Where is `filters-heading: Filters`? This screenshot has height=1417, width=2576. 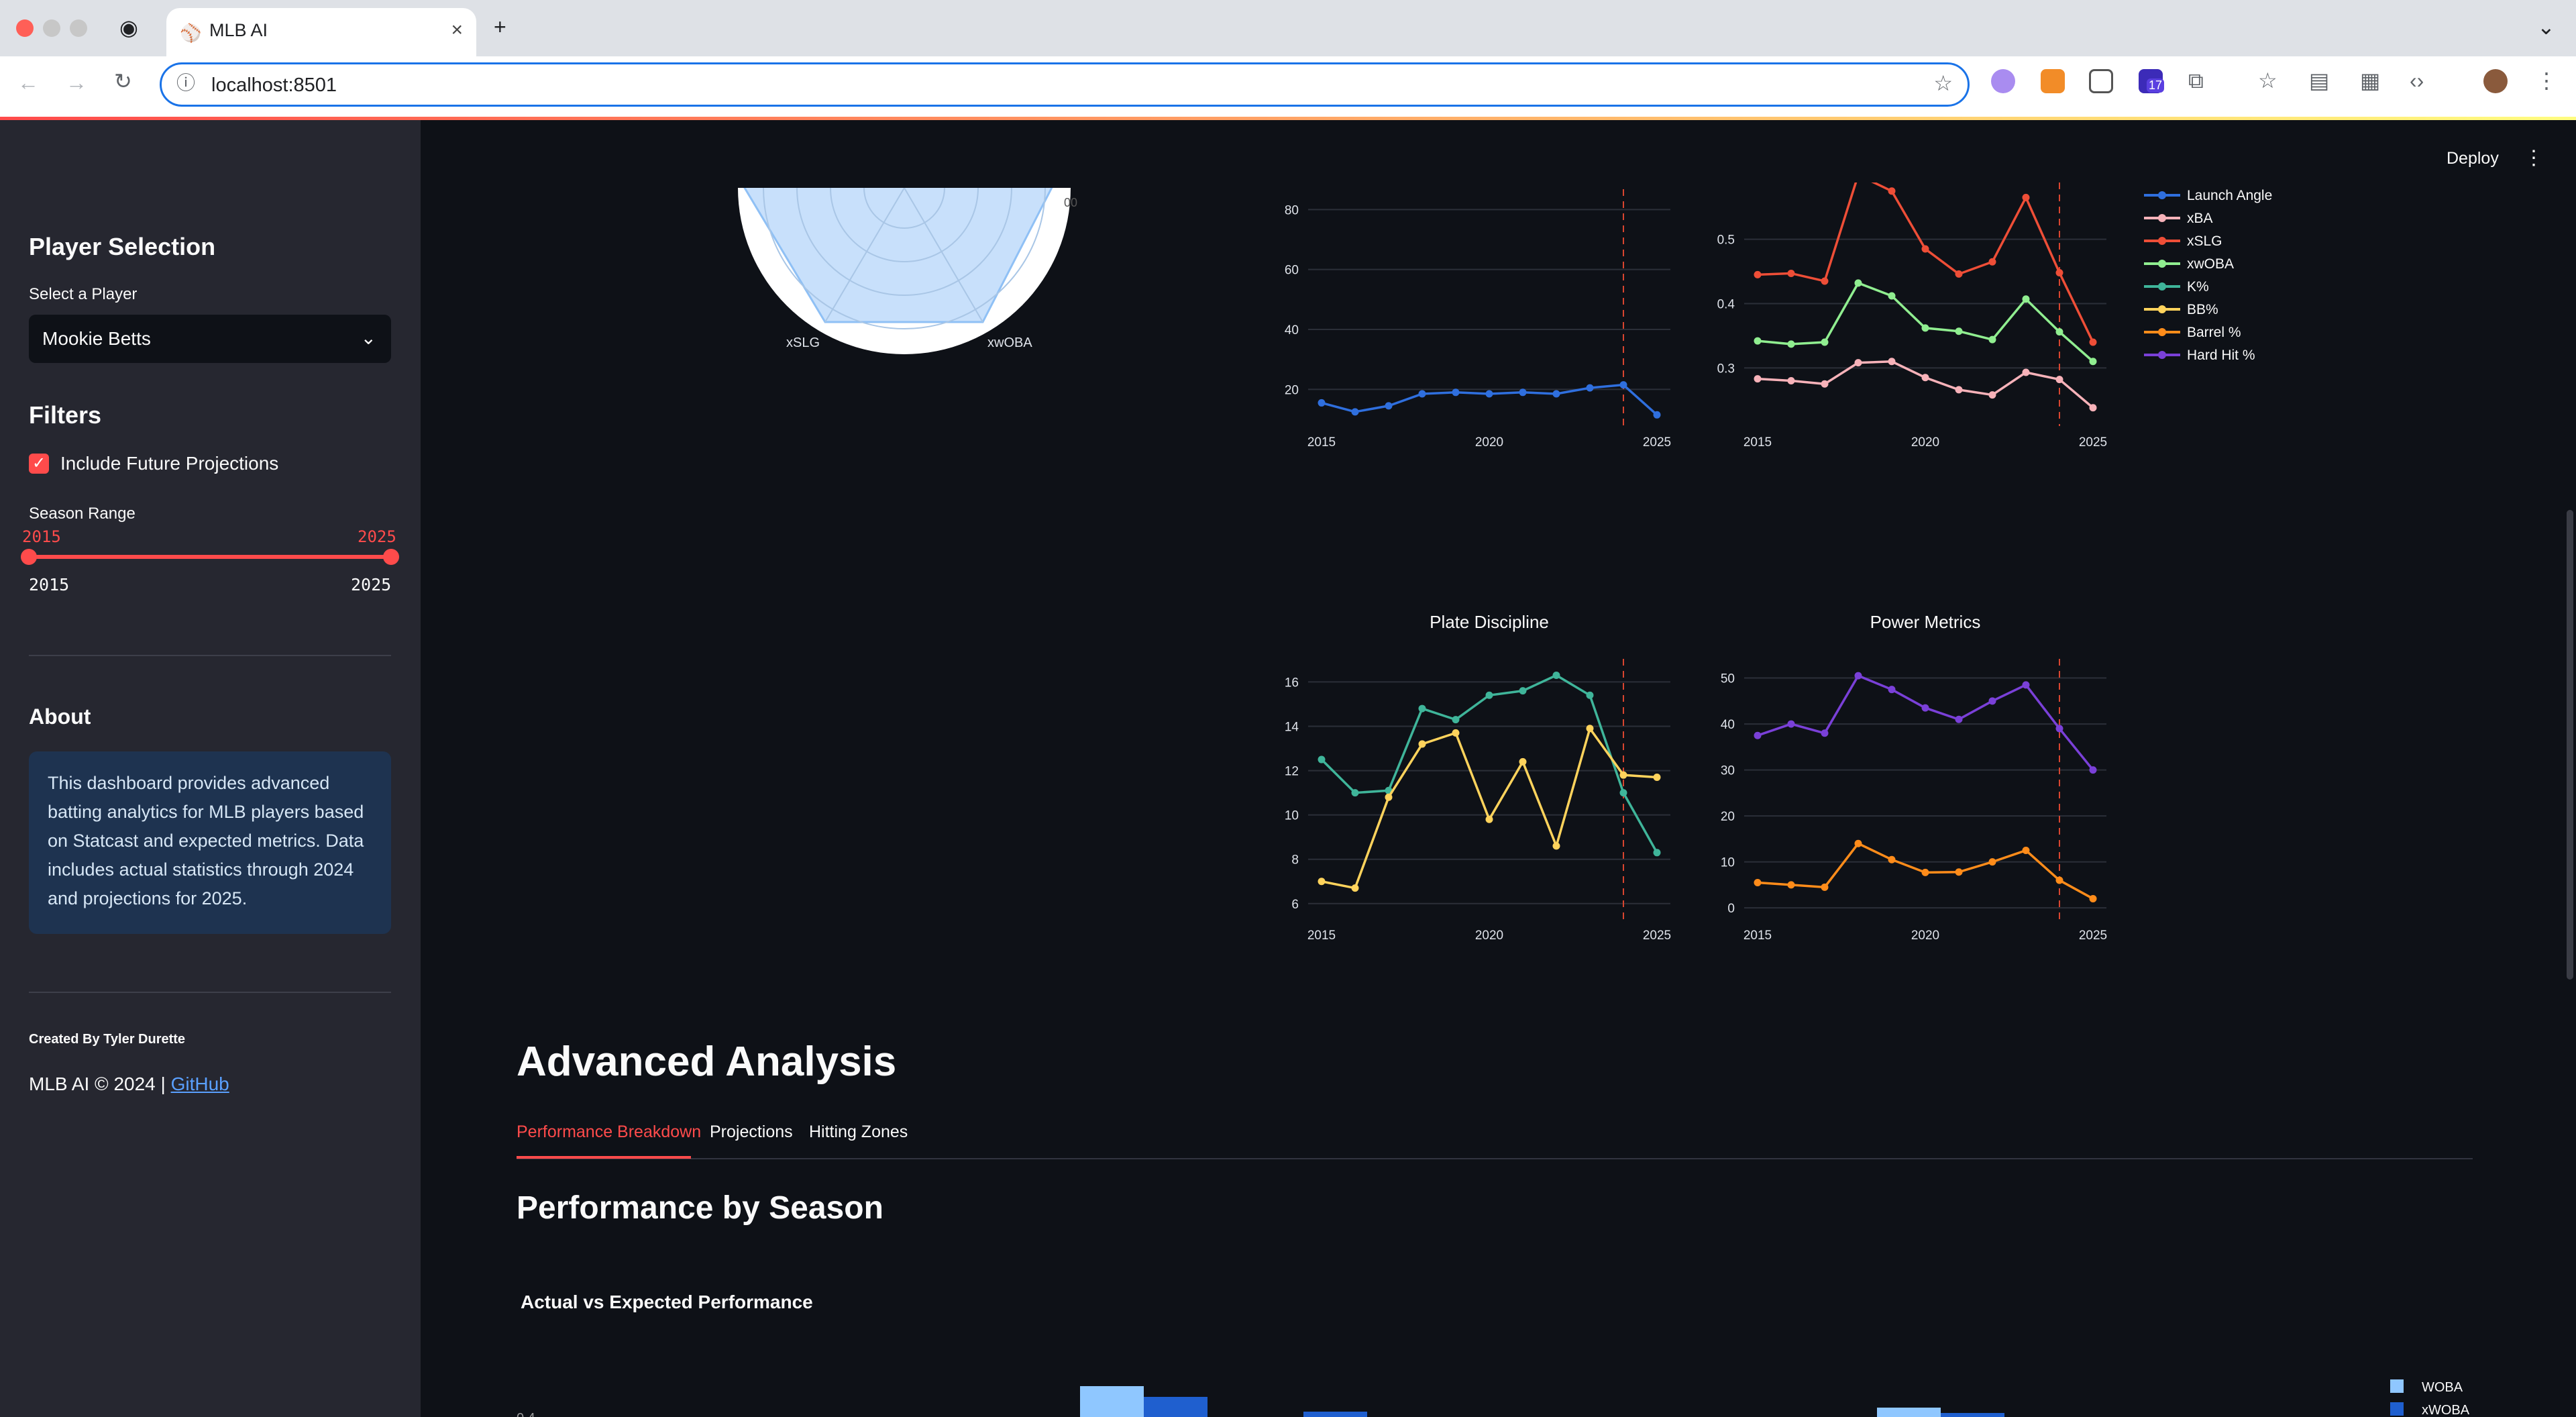
filters-heading: Filters is located at coordinates (65, 415).